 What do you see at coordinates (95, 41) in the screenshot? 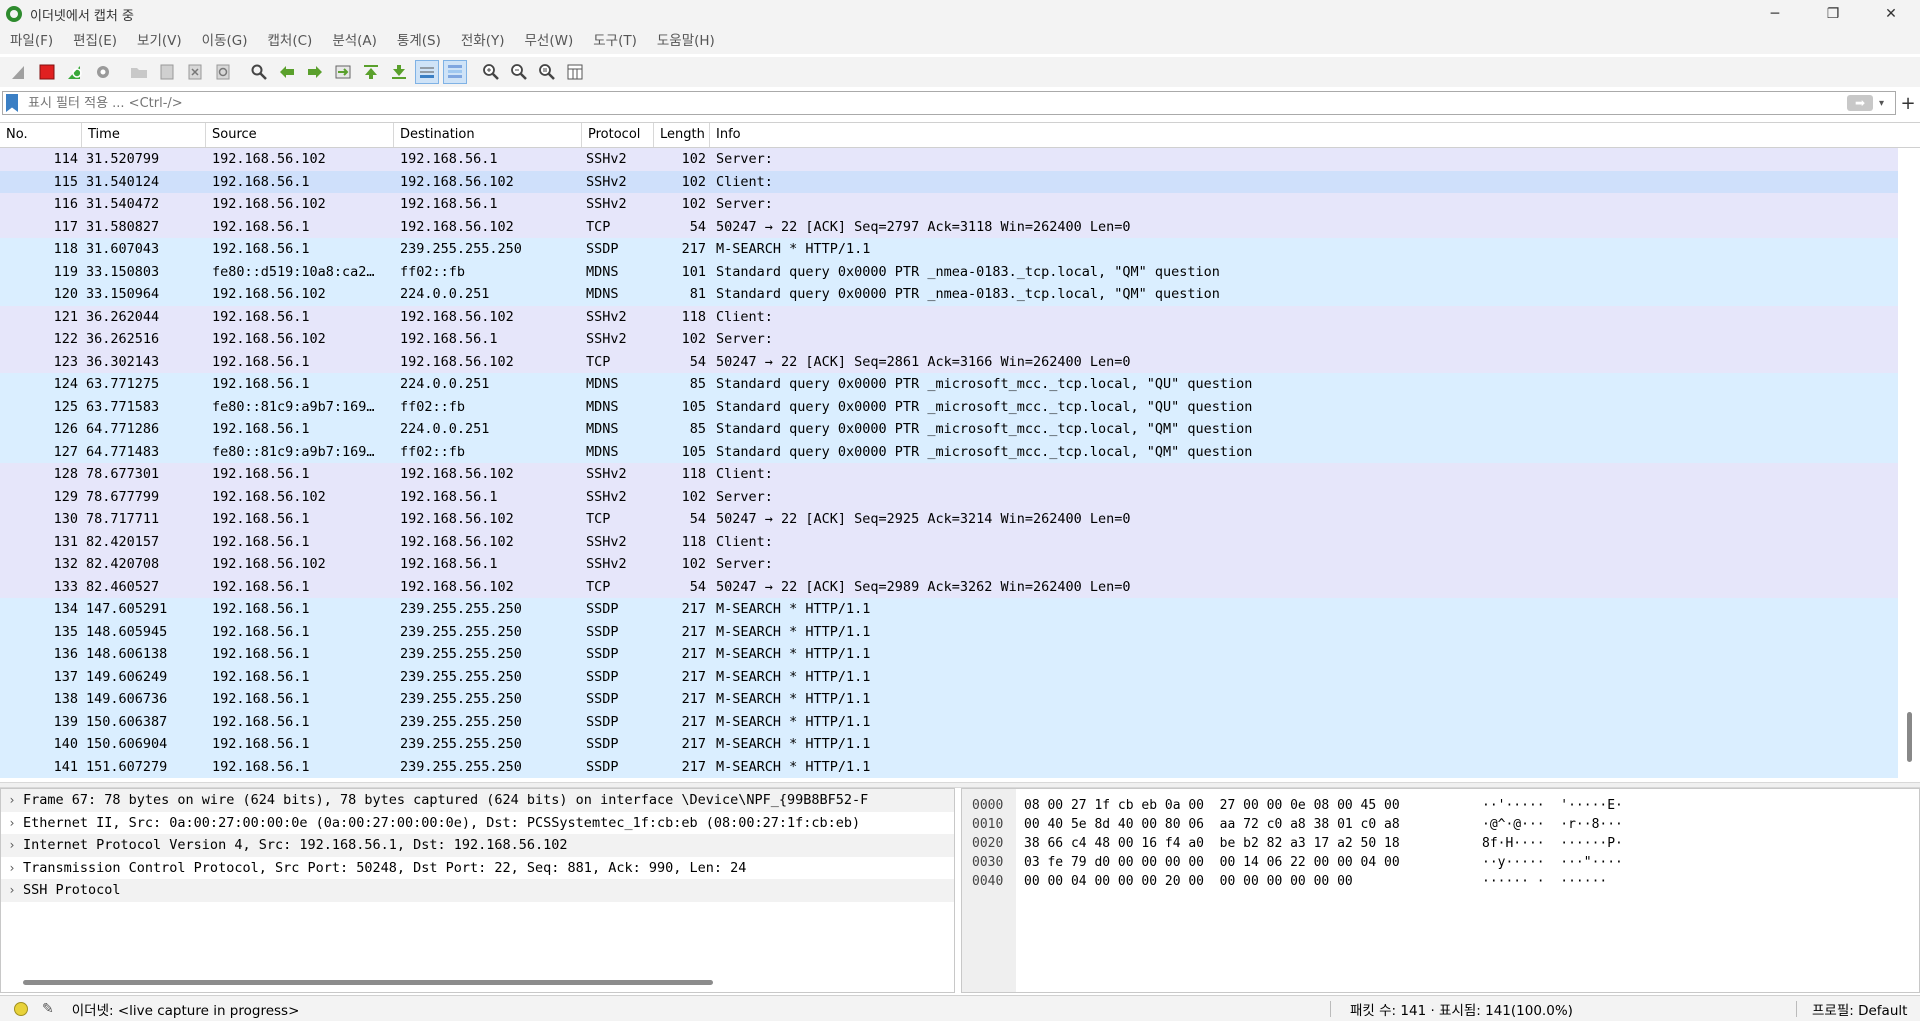
I see `menu-edit: 편집(E)` at bounding box center [95, 41].